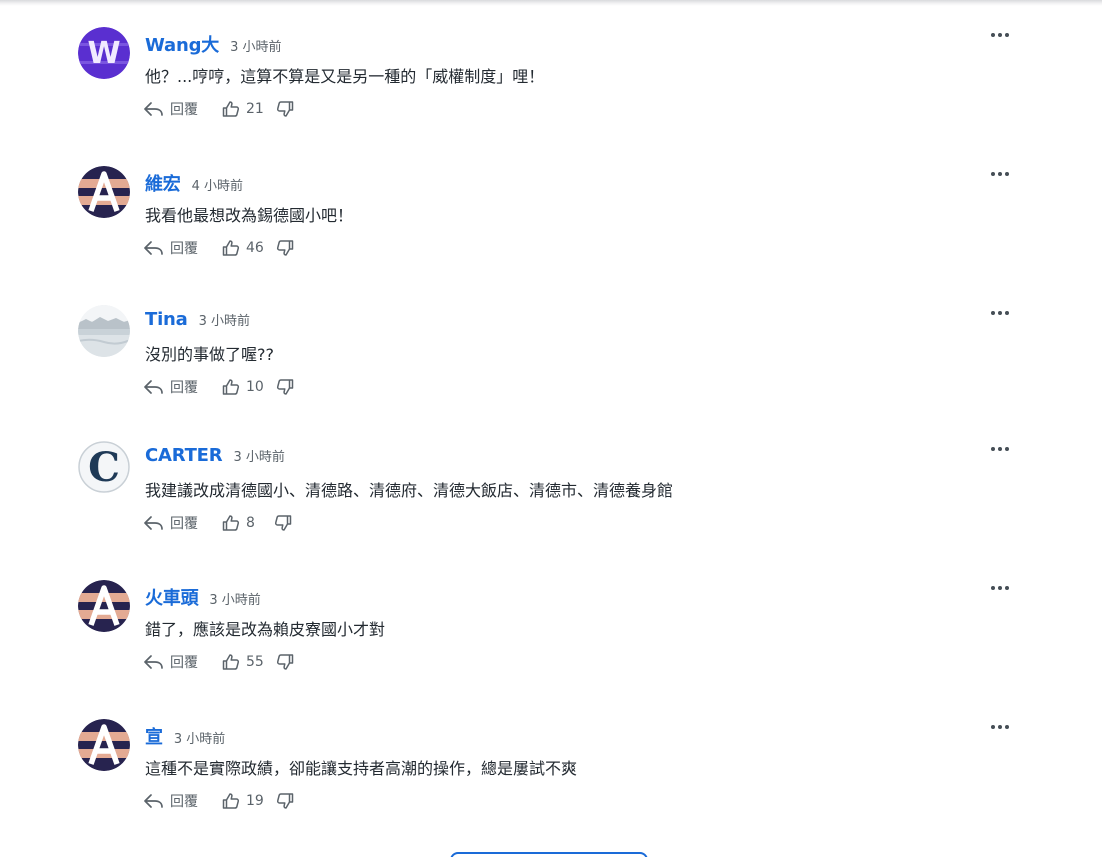 This screenshot has width=1102, height=857. Describe the element at coordinates (548, 645) in the screenshot. I see `comment-item: 火車頭 3 小時前 錯了，應該是改為賴皮寮國小才對 回覆 55` at that location.